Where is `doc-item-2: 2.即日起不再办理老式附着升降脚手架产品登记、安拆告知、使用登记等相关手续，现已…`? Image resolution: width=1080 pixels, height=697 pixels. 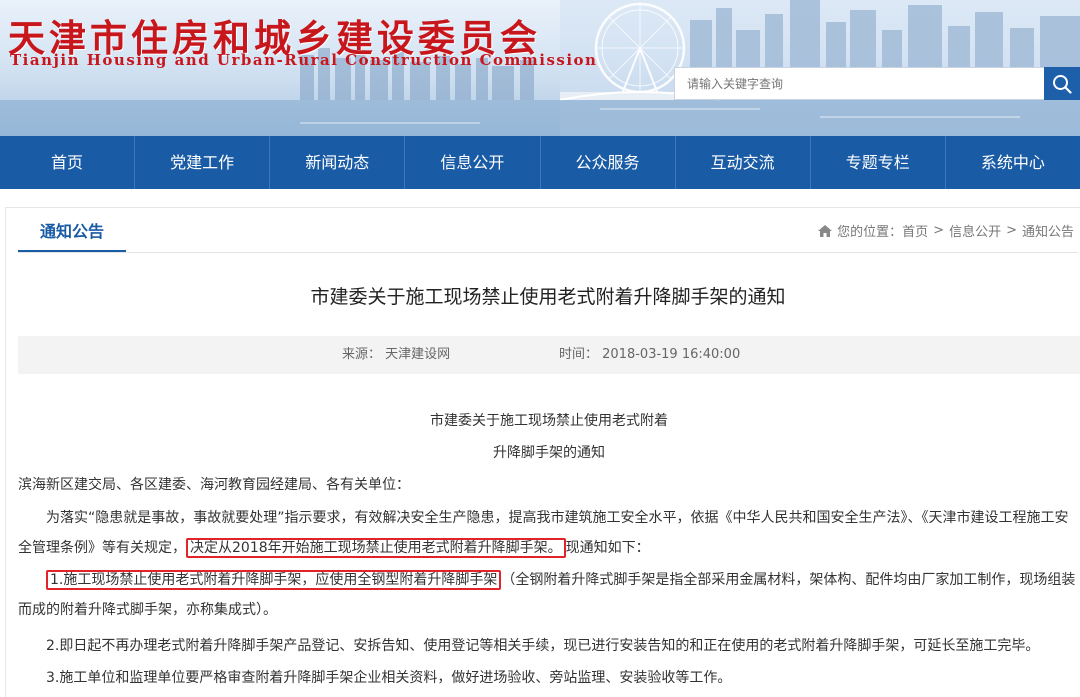 doc-item-2: 2.即日起不再办理老式附着升降脚手架产品登记、安拆告知、使用登记等相关手续，现已… is located at coordinates (543, 646).